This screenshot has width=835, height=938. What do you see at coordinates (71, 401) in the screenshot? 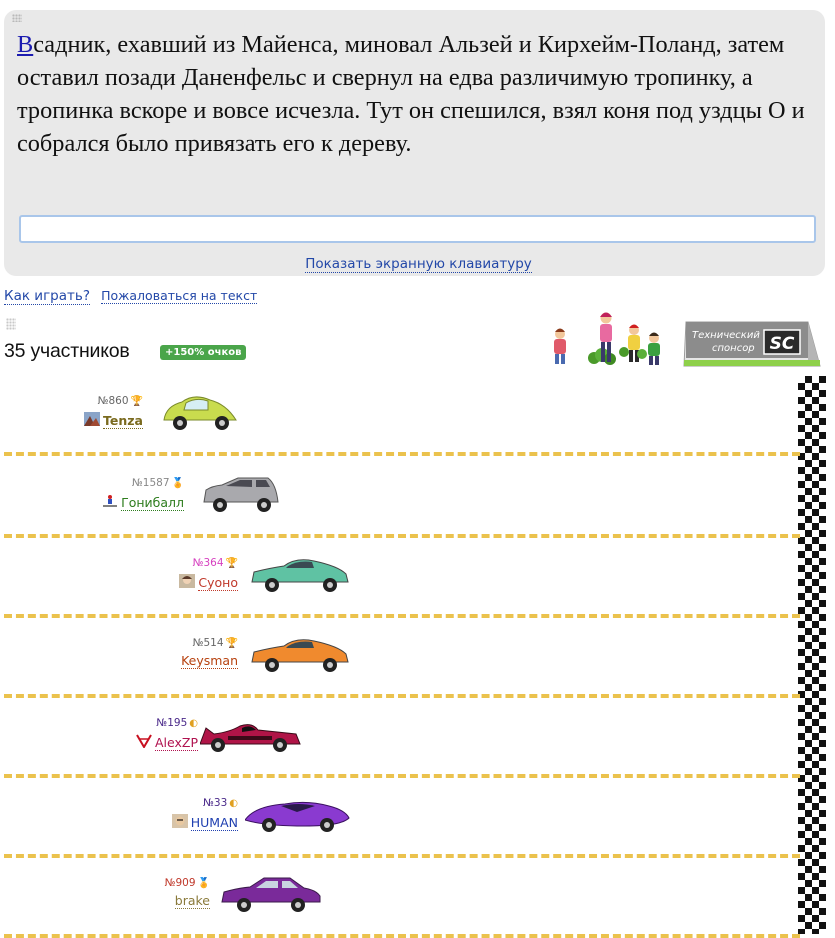
I see `player-rank: №860 🏆` at bounding box center [71, 401].